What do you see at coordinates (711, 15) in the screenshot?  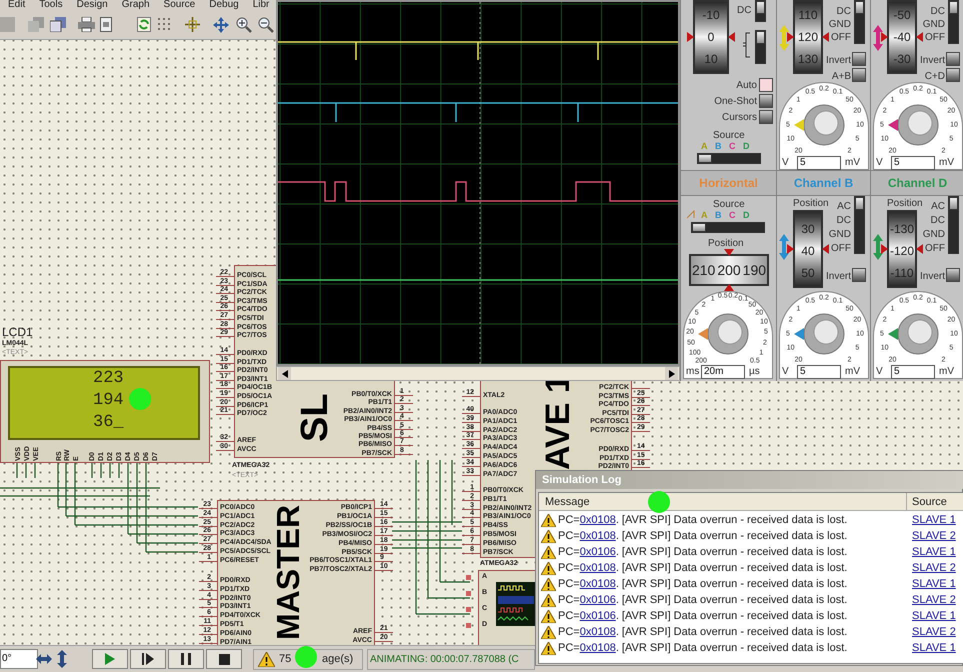 I see `scale-value: -10` at bounding box center [711, 15].